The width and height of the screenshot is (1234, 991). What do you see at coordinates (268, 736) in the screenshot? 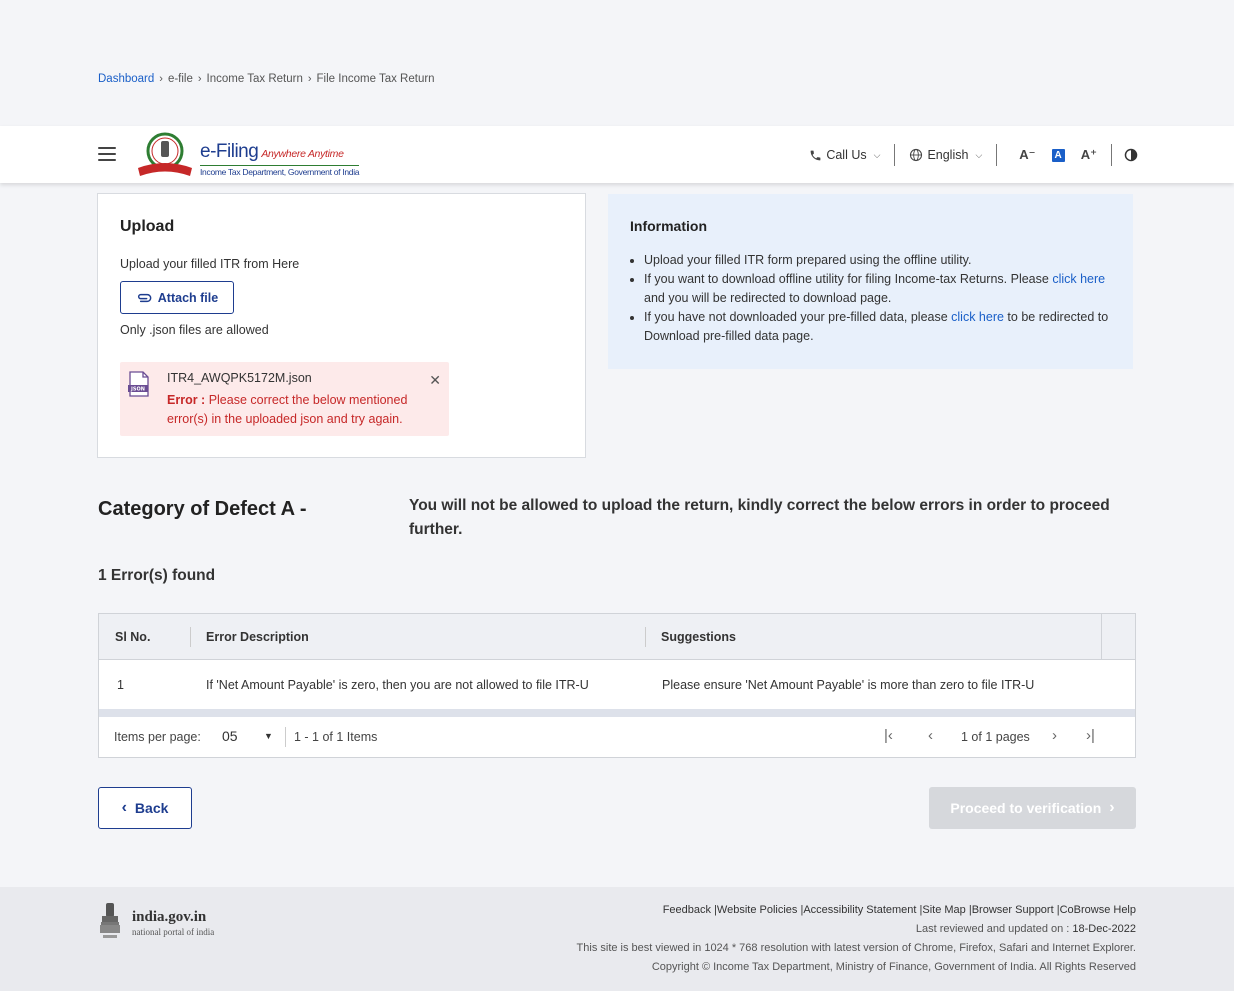
I see `caret-down-icon: ▼` at bounding box center [268, 736].